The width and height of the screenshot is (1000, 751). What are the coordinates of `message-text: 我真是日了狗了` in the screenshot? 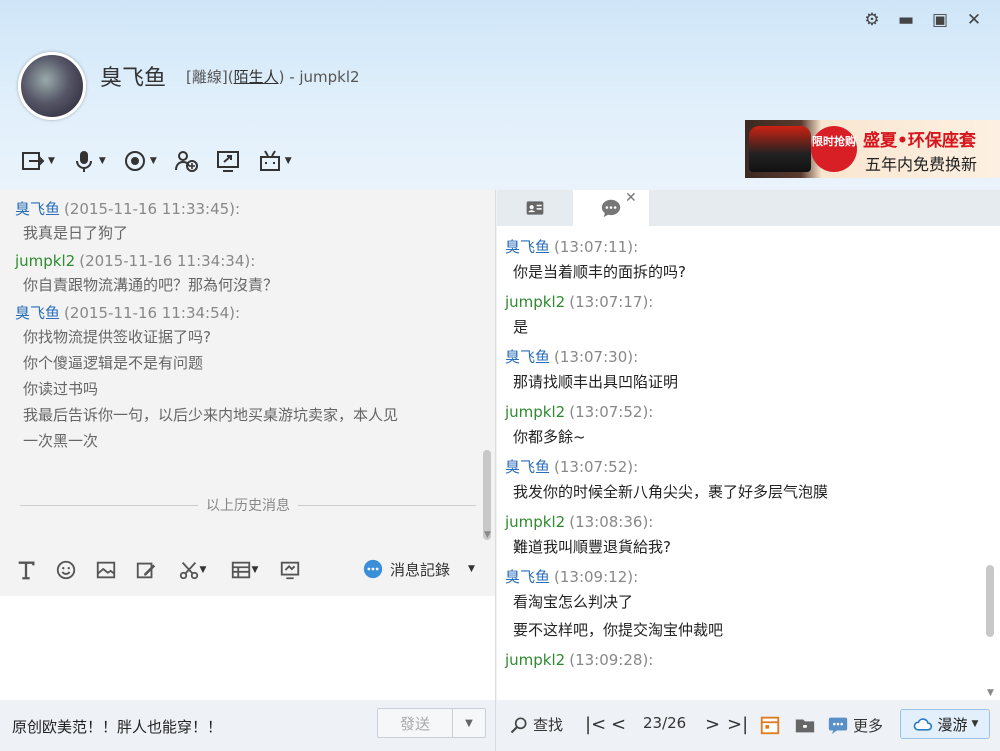 It's located at (76, 233).